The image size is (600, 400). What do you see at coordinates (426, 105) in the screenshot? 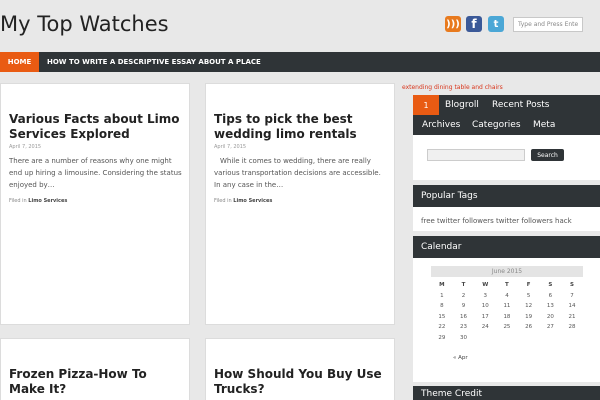
I see `tab-number: 1` at bounding box center [426, 105].